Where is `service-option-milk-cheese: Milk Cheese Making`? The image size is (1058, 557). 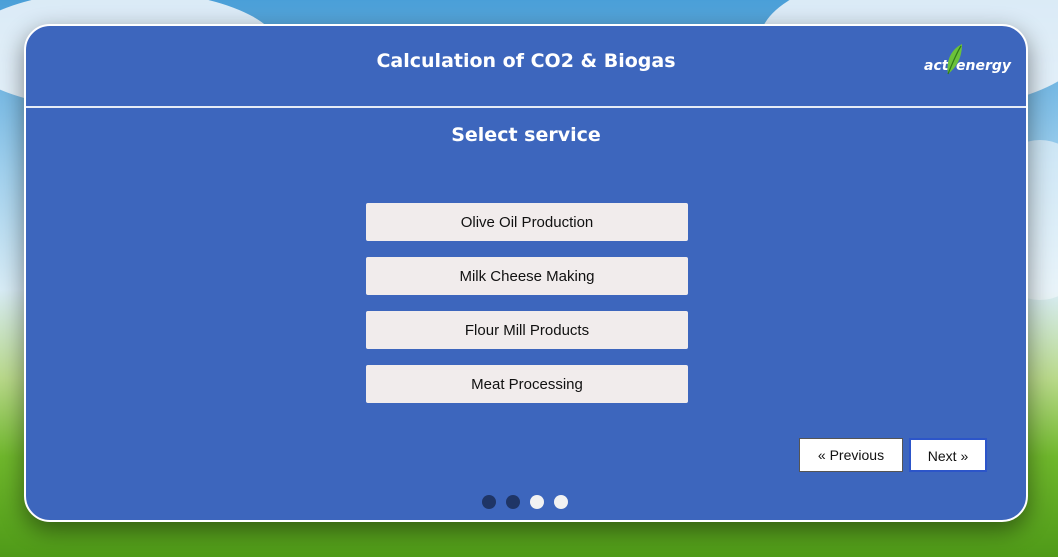
service-option-milk-cheese: Milk Cheese Making is located at coordinates (527, 276).